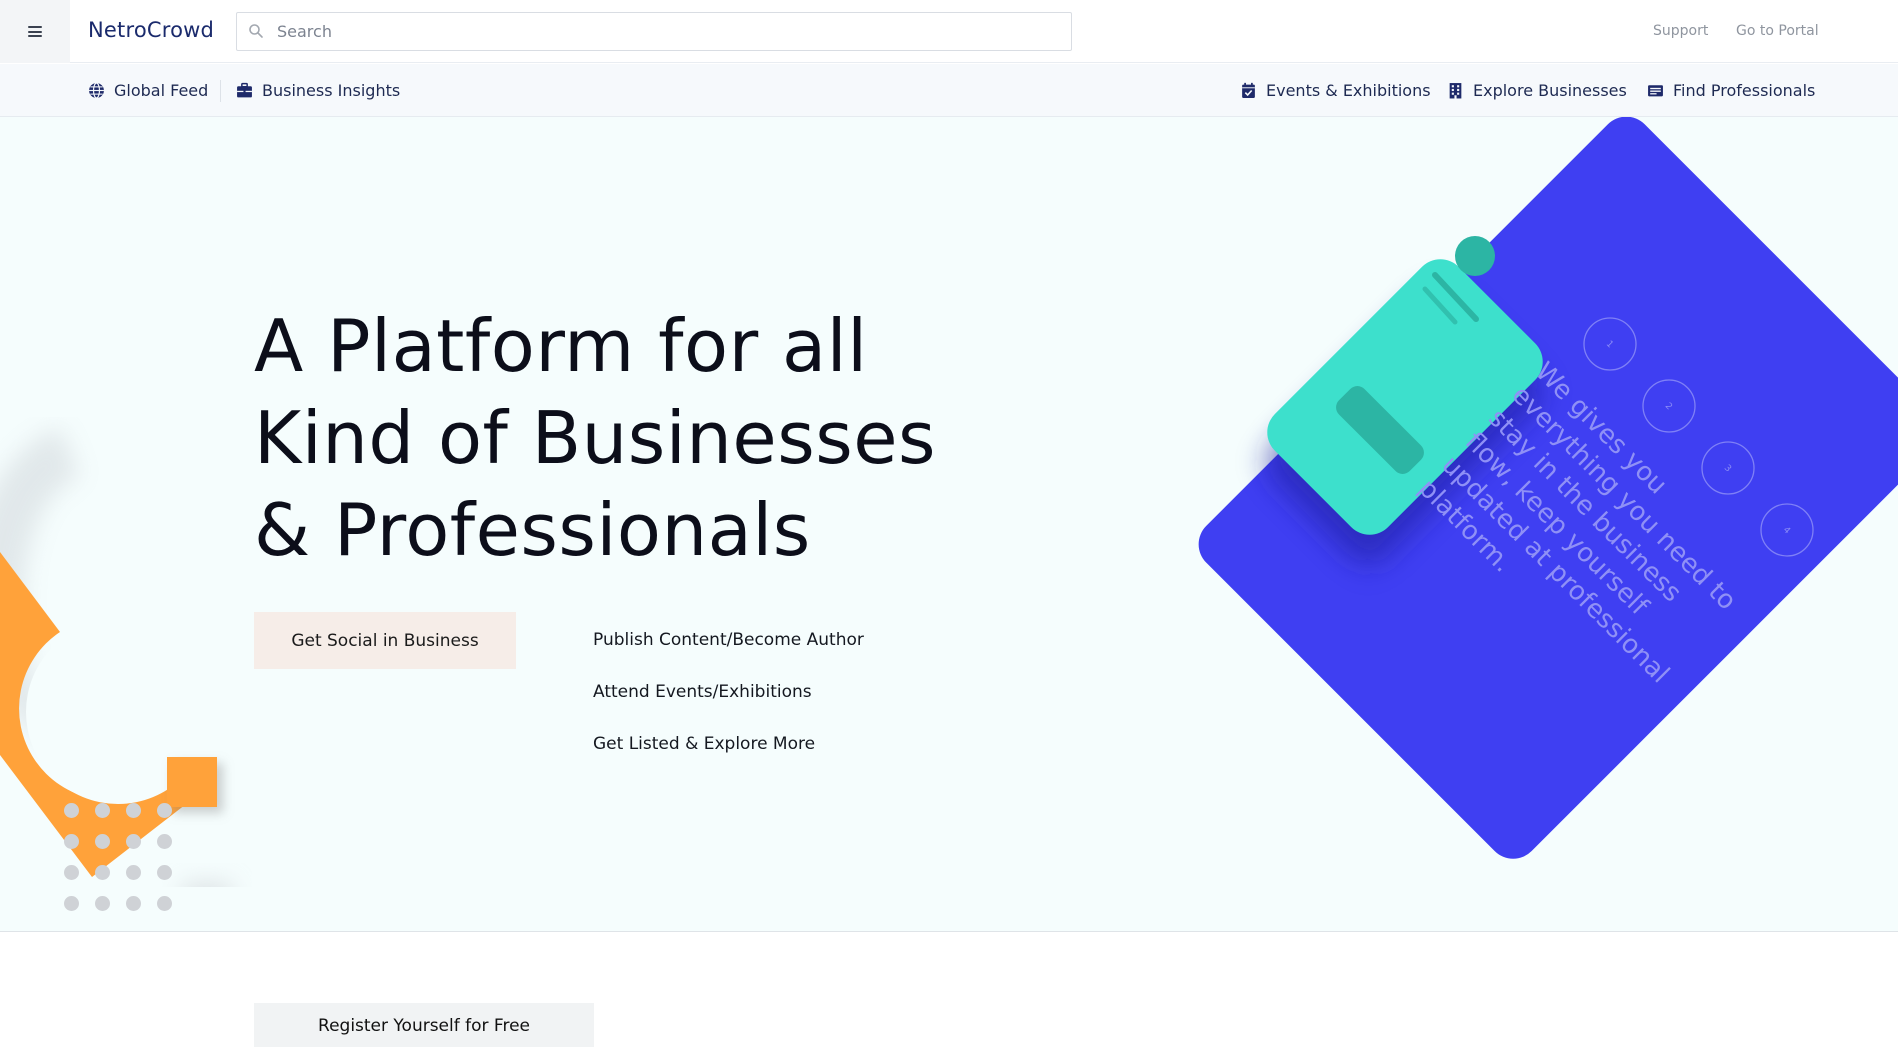  Describe the element at coordinates (1248, 90) in the screenshot. I see `calendar-check-icon` at that location.